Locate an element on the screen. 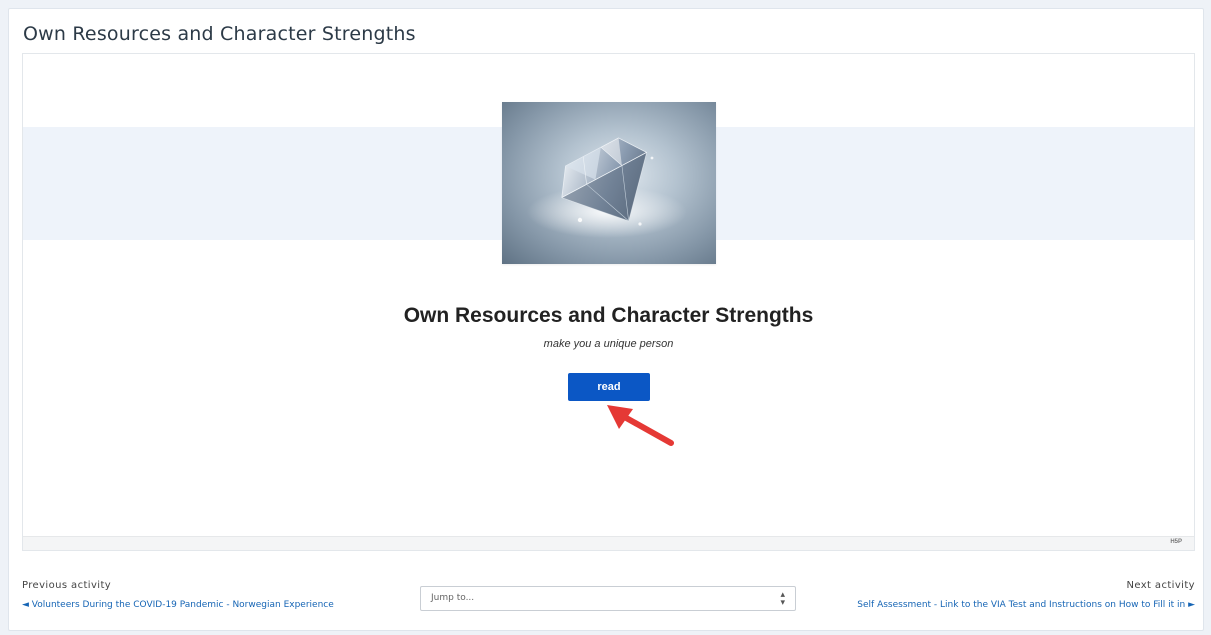 Image resolution: width=1211 pixels, height=635 pixels. page-title: Own Resources and Character Strengths is located at coordinates (219, 34).